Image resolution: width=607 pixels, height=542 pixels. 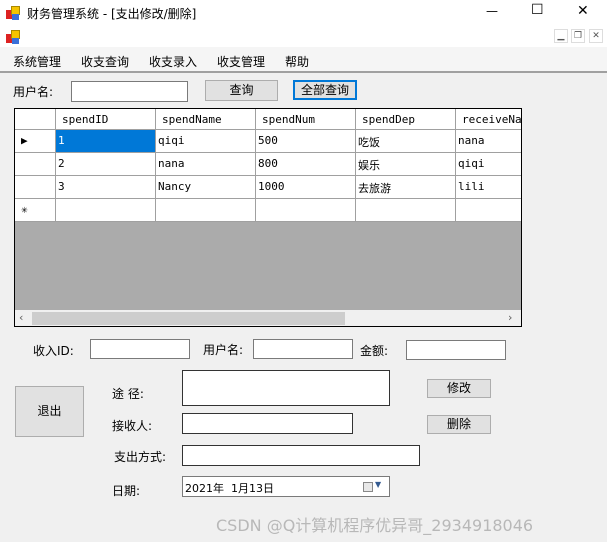 I want to click on menu-bar: 系统管理 收支查询 收支录入 收支管理 帮助, so click(x=303, y=60).